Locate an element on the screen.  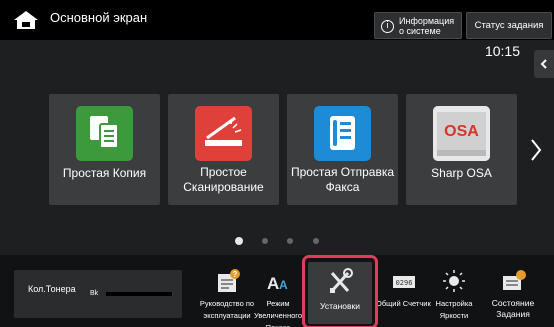
bottom-item-label: Руководство по эксплуатации is located at coordinates (227, 309).